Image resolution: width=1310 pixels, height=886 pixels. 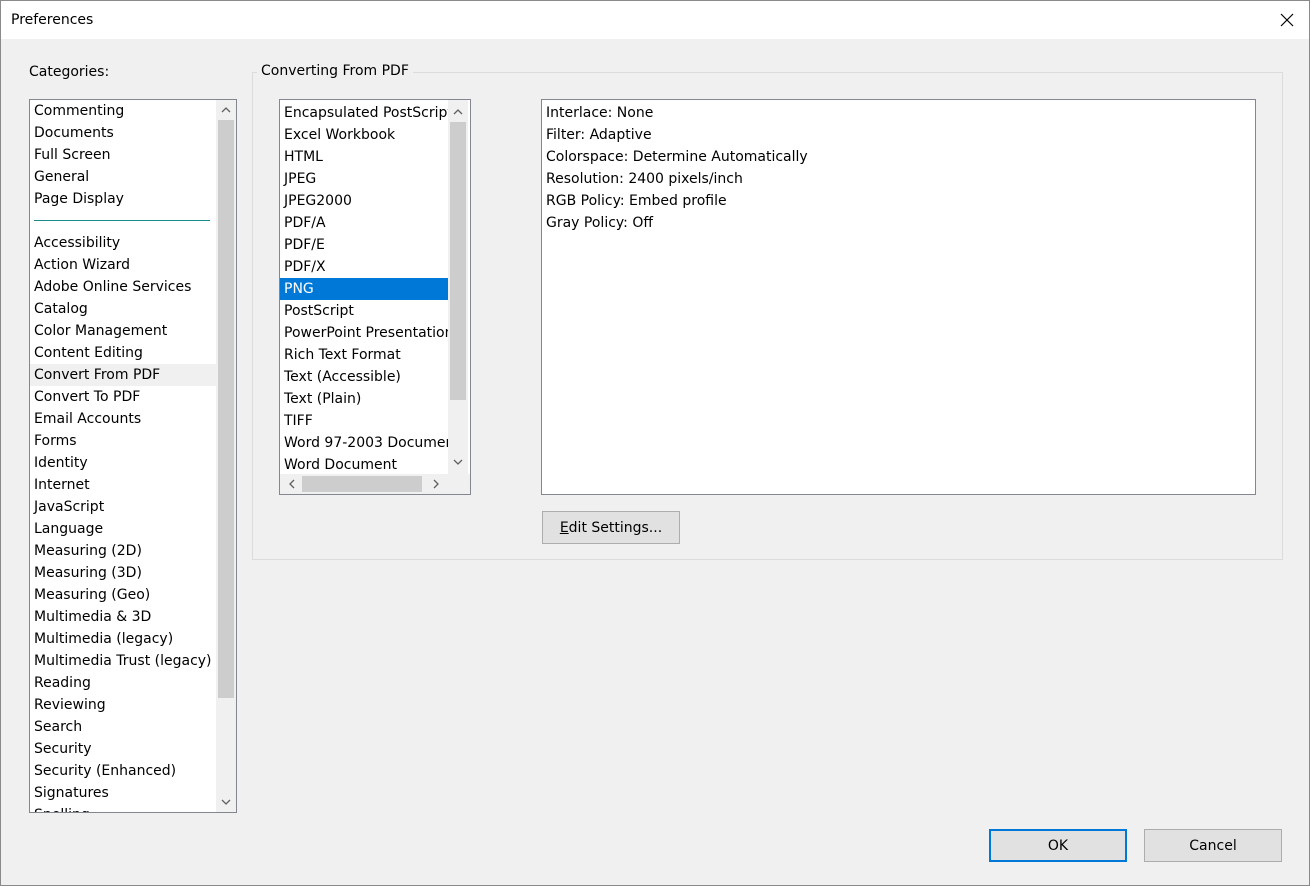 What do you see at coordinates (364, 311) in the screenshot?
I see `list-item-postscript: PostScript` at bounding box center [364, 311].